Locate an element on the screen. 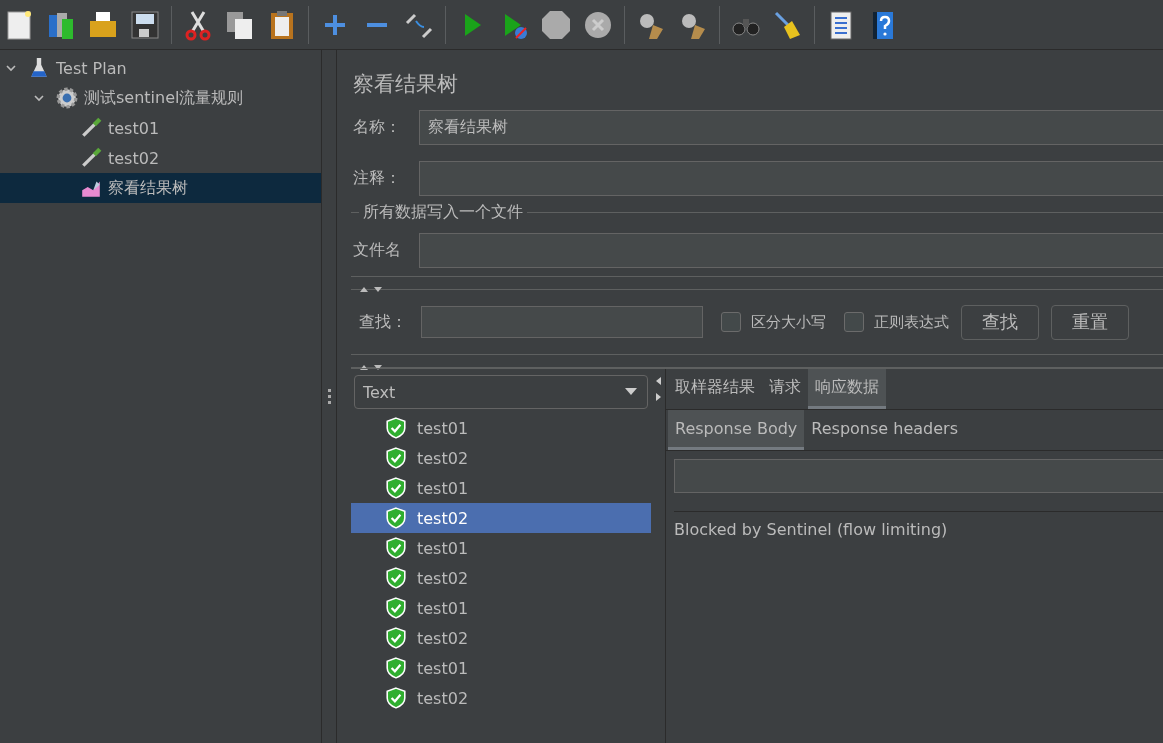 The width and height of the screenshot is (1163, 743). search-label: 查找： is located at coordinates (382, 322).